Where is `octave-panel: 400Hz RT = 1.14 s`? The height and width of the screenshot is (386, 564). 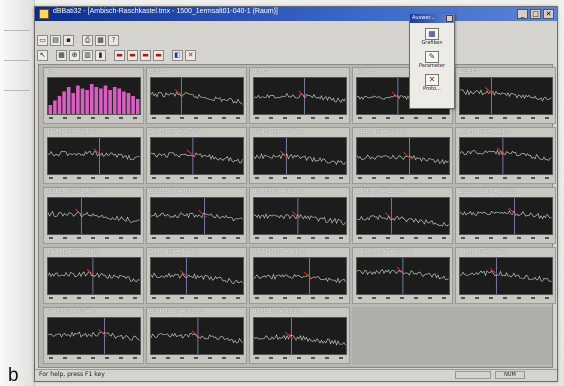 octave-panel: 400Hz RT = 1.14 s is located at coordinates (505, 155).